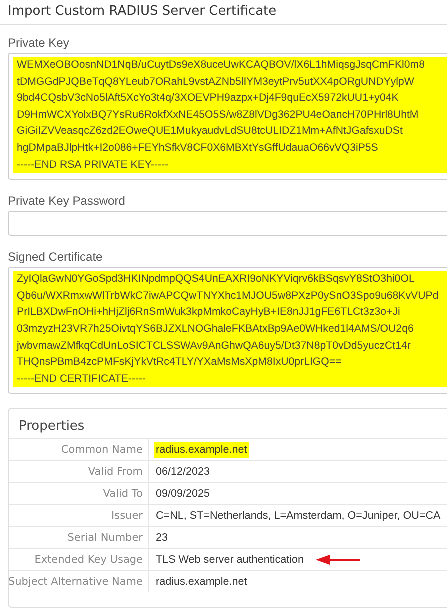 The height and width of the screenshot is (608, 447). Describe the element at coordinates (162, 538) in the screenshot. I see `property-value: 23` at that location.